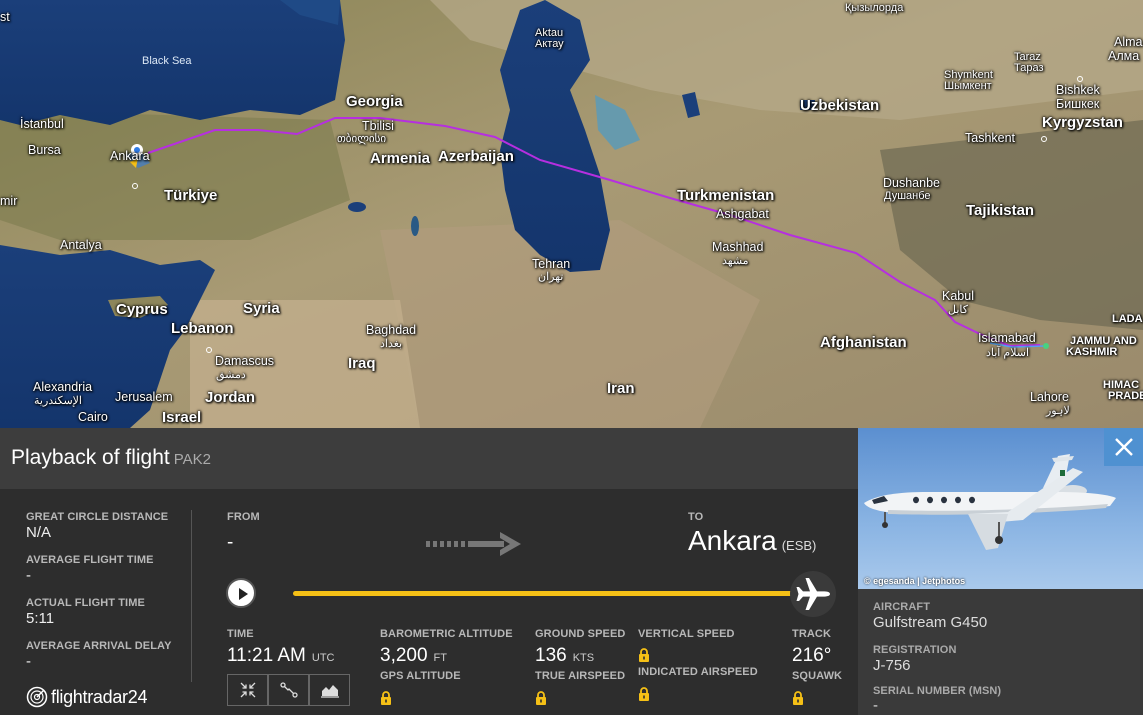 The width and height of the screenshot is (1143, 715). What do you see at coordinates (812, 655) in the screenshot?
I see `track-value: 216°` at bounding box center [812, 655].